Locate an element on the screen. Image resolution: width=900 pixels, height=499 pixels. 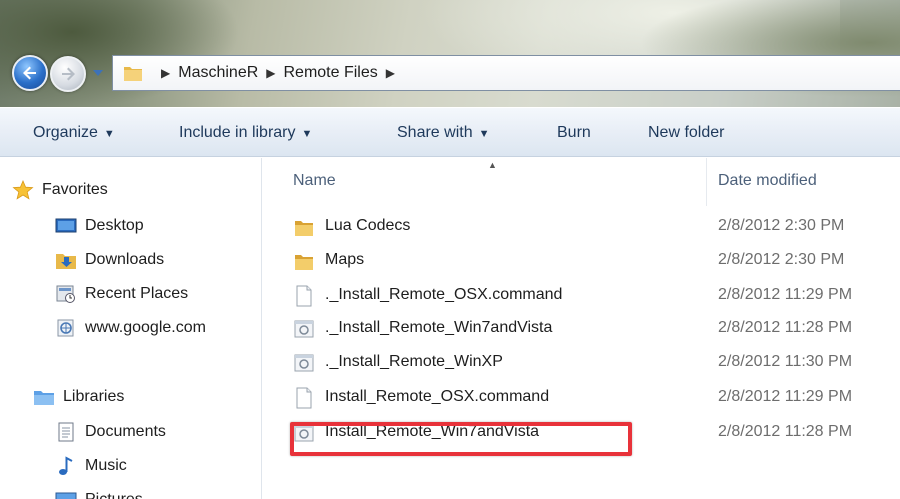
nav-item-google: www.google.com is located at coordinates (130, 328).